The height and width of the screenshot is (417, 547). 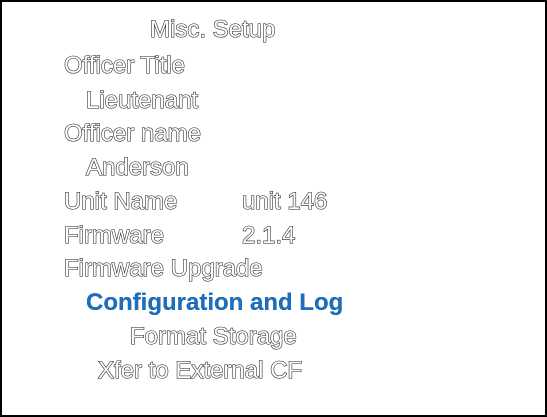 I want to click on configuration-and-log-item: Configuration and Log, so click(x=214, y=303).